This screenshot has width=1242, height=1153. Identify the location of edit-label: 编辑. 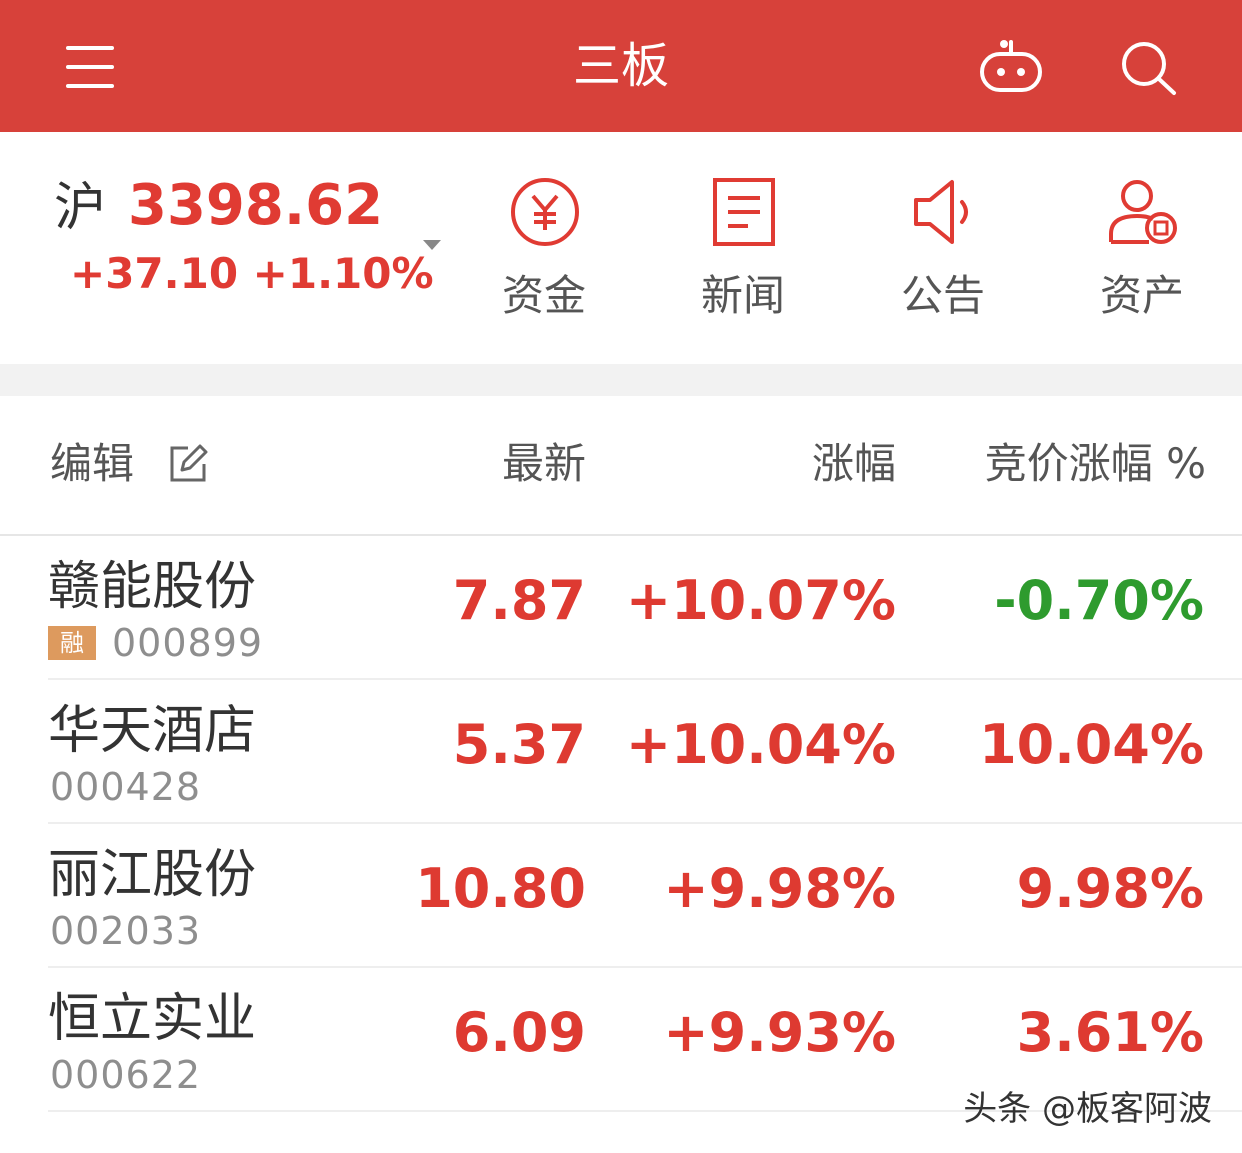
(92, 464).